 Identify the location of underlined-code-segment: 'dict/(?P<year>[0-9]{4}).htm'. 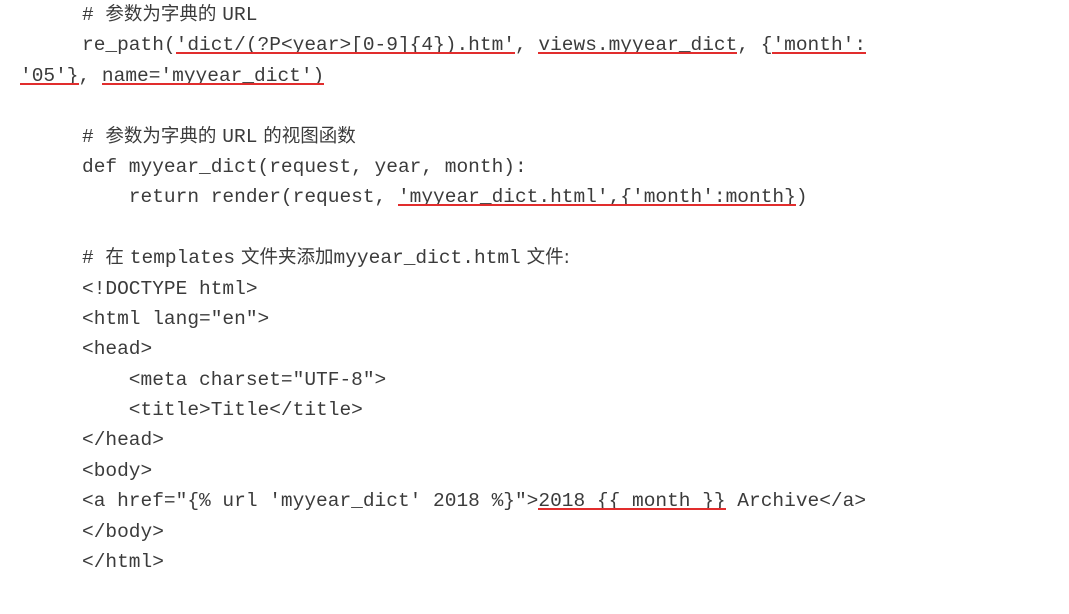
(345, 45).